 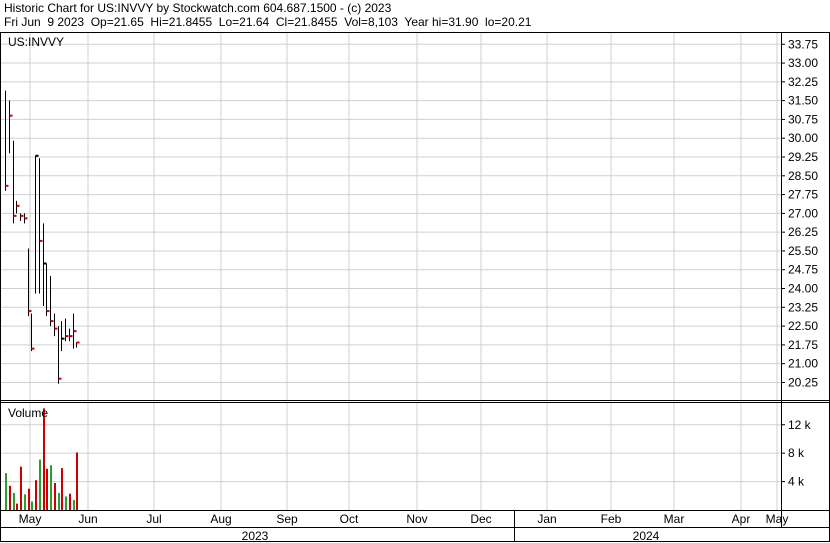 I want to click on price-tick-label: 33.00, so click(x=803, y=63).